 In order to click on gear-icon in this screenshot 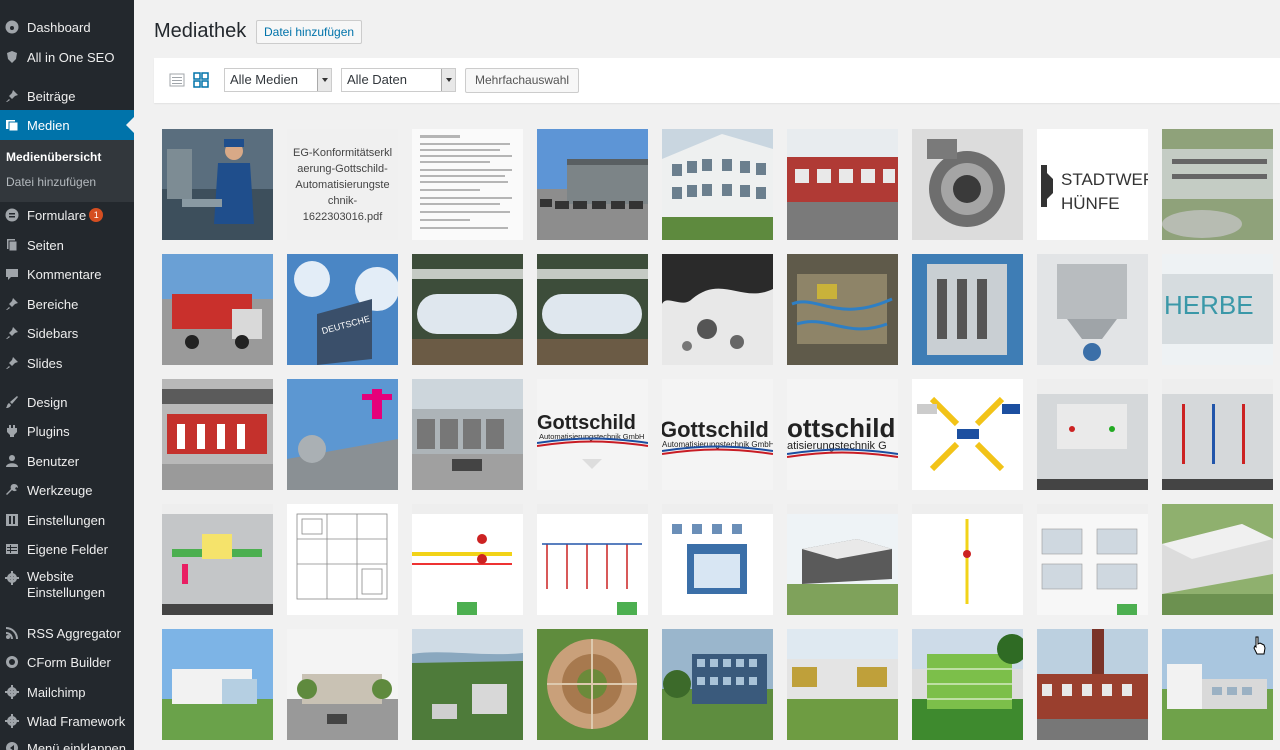, I will do `click(12, 578)`.